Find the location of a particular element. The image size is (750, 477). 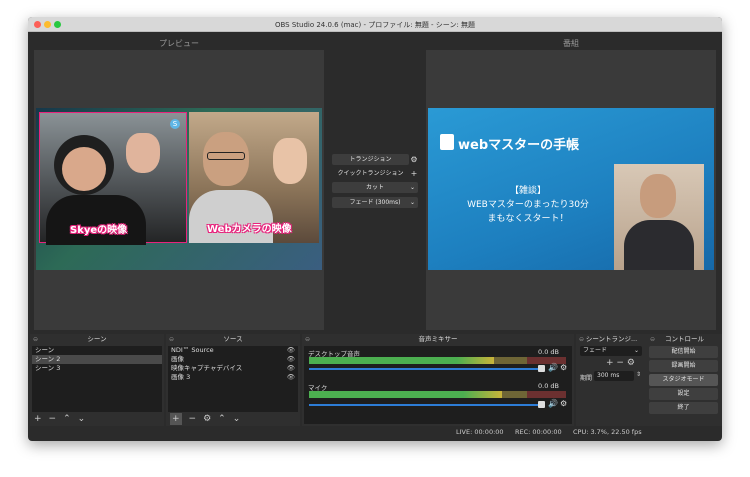

fade-dropdown: フェード (300ms) ⌄ is located at coordinates (375, 202).